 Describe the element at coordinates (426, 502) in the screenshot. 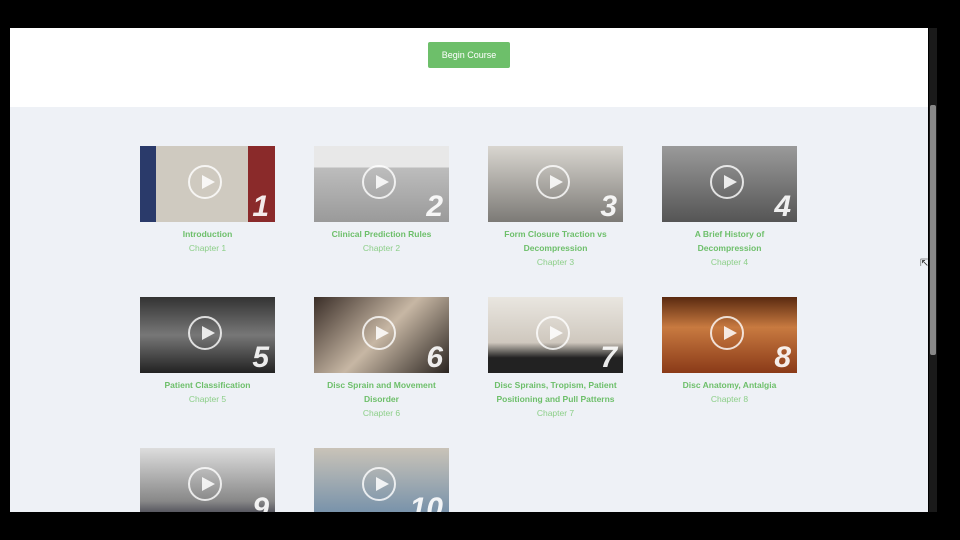

I see `chapter-number: 10` at that location.